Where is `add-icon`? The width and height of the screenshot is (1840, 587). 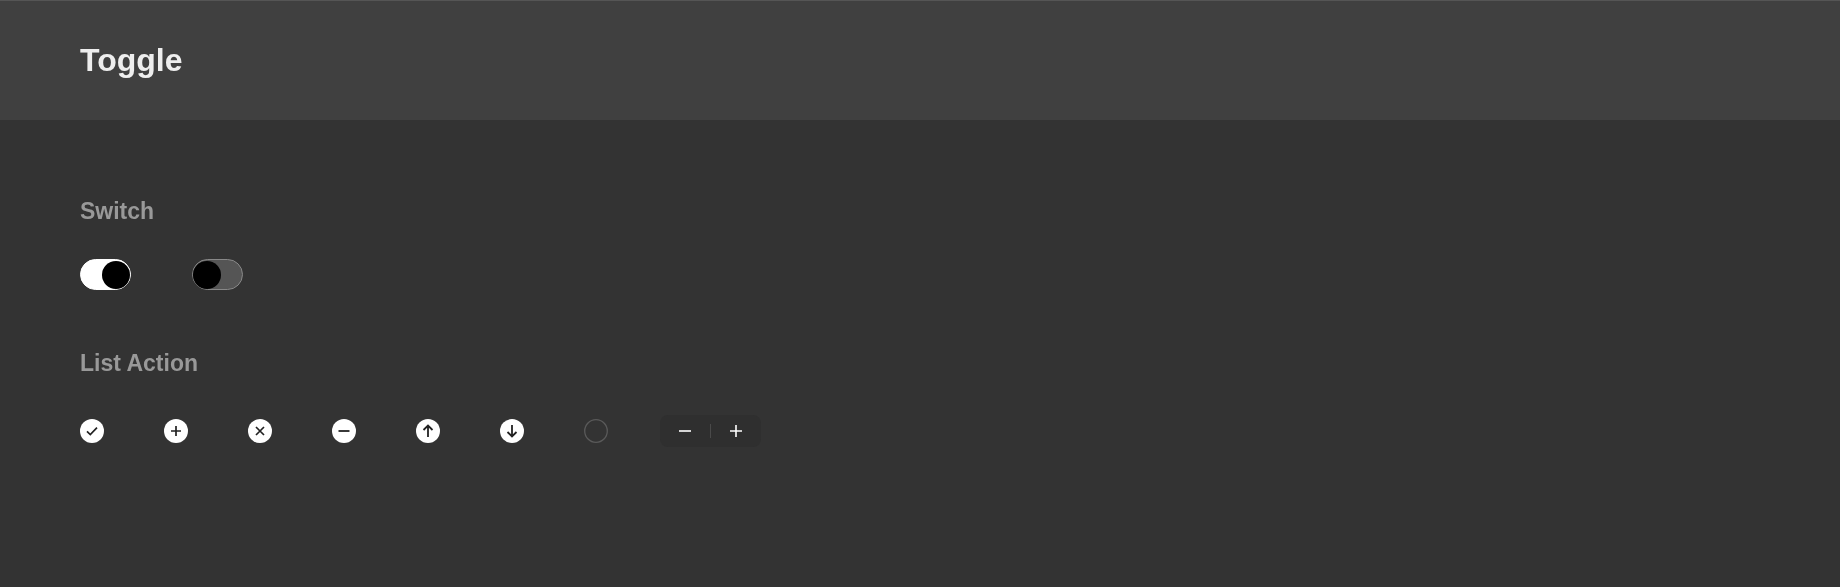
add-icon is located at coordinates (176, 431).